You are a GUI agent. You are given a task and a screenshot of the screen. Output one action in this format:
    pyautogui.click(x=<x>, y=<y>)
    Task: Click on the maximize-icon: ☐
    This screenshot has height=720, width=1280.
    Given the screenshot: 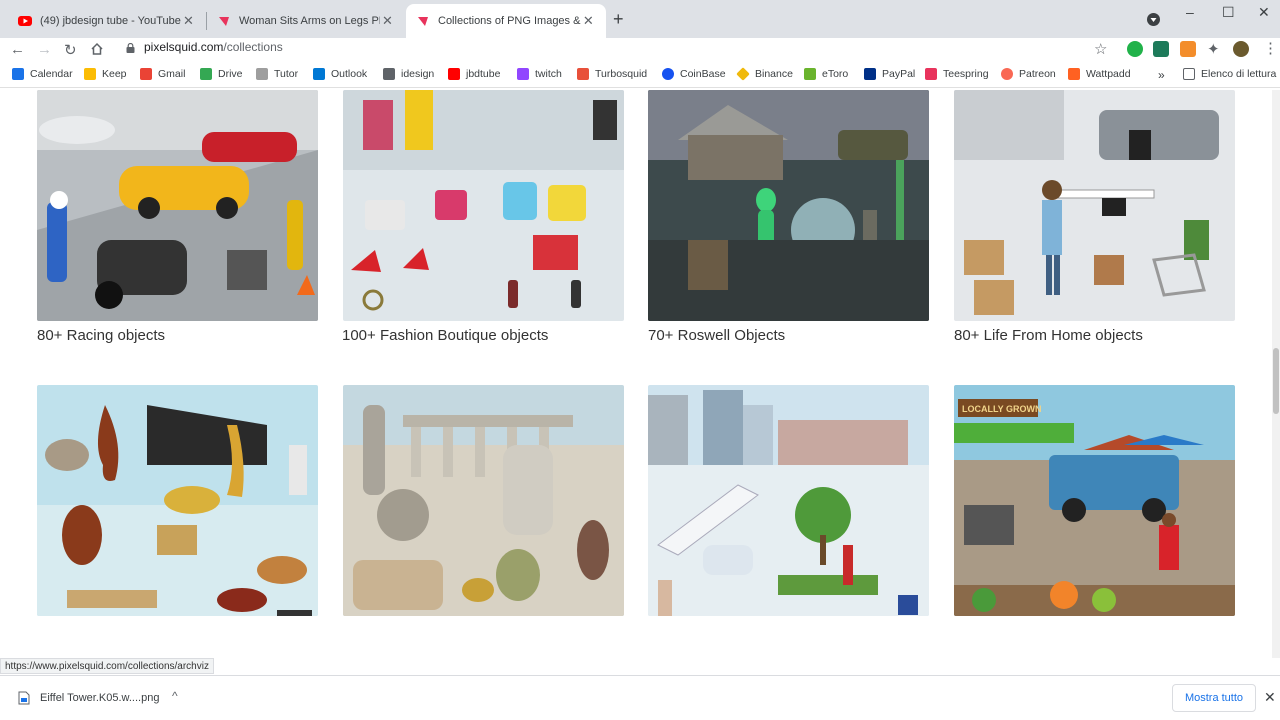 What is the action you would take?
    pyautogui.click(x=1228, y=12)
    